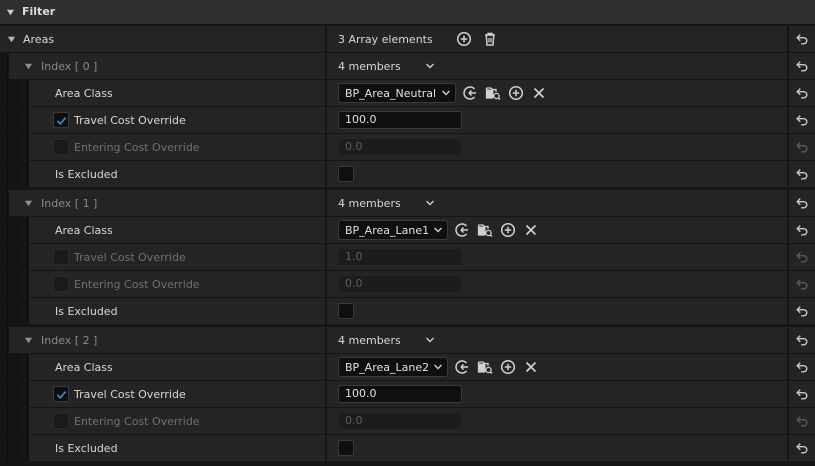  Describe the element at coordinates (39, 39) in the screenshot. I see `areas-label: Areas` at that location.